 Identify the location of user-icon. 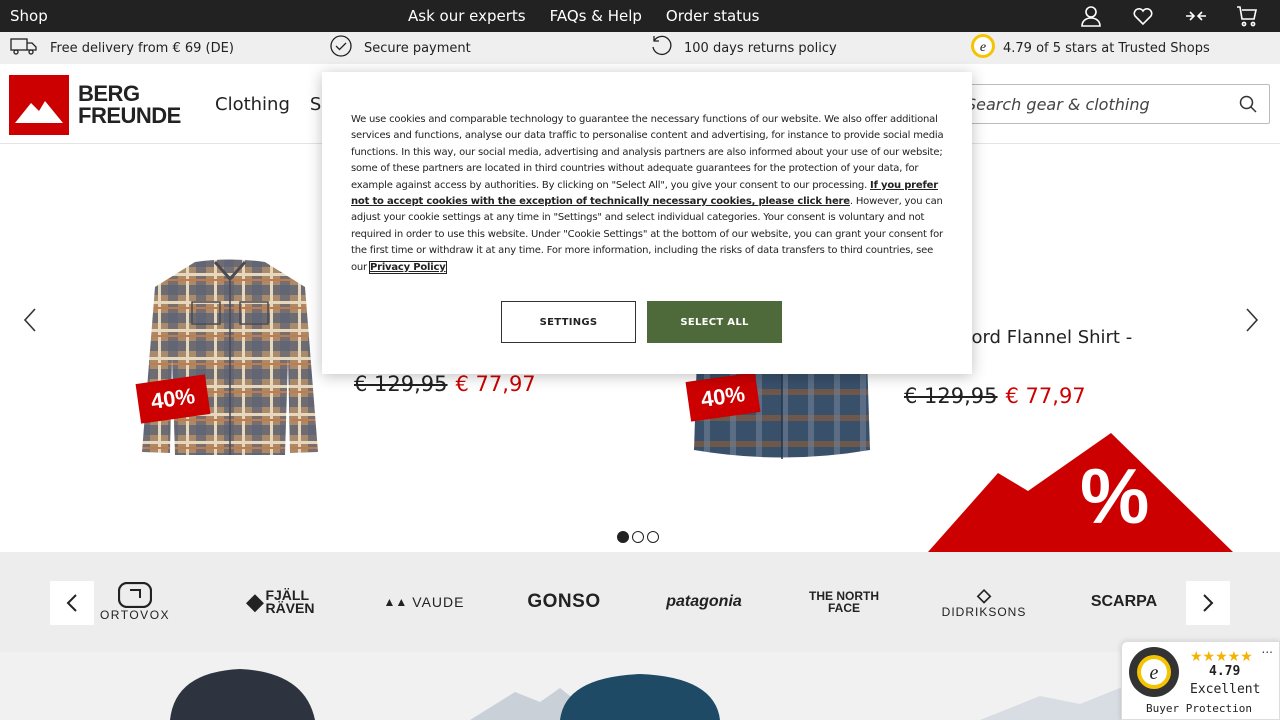
(1091, 16).